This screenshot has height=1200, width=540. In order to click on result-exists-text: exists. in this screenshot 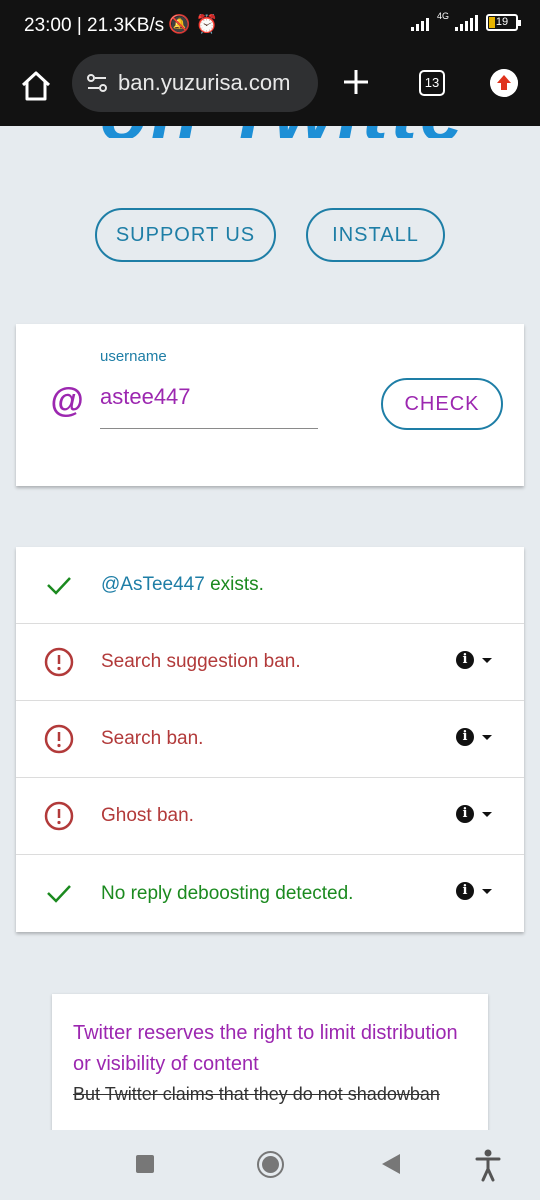, I will do `click(234, 584)`.